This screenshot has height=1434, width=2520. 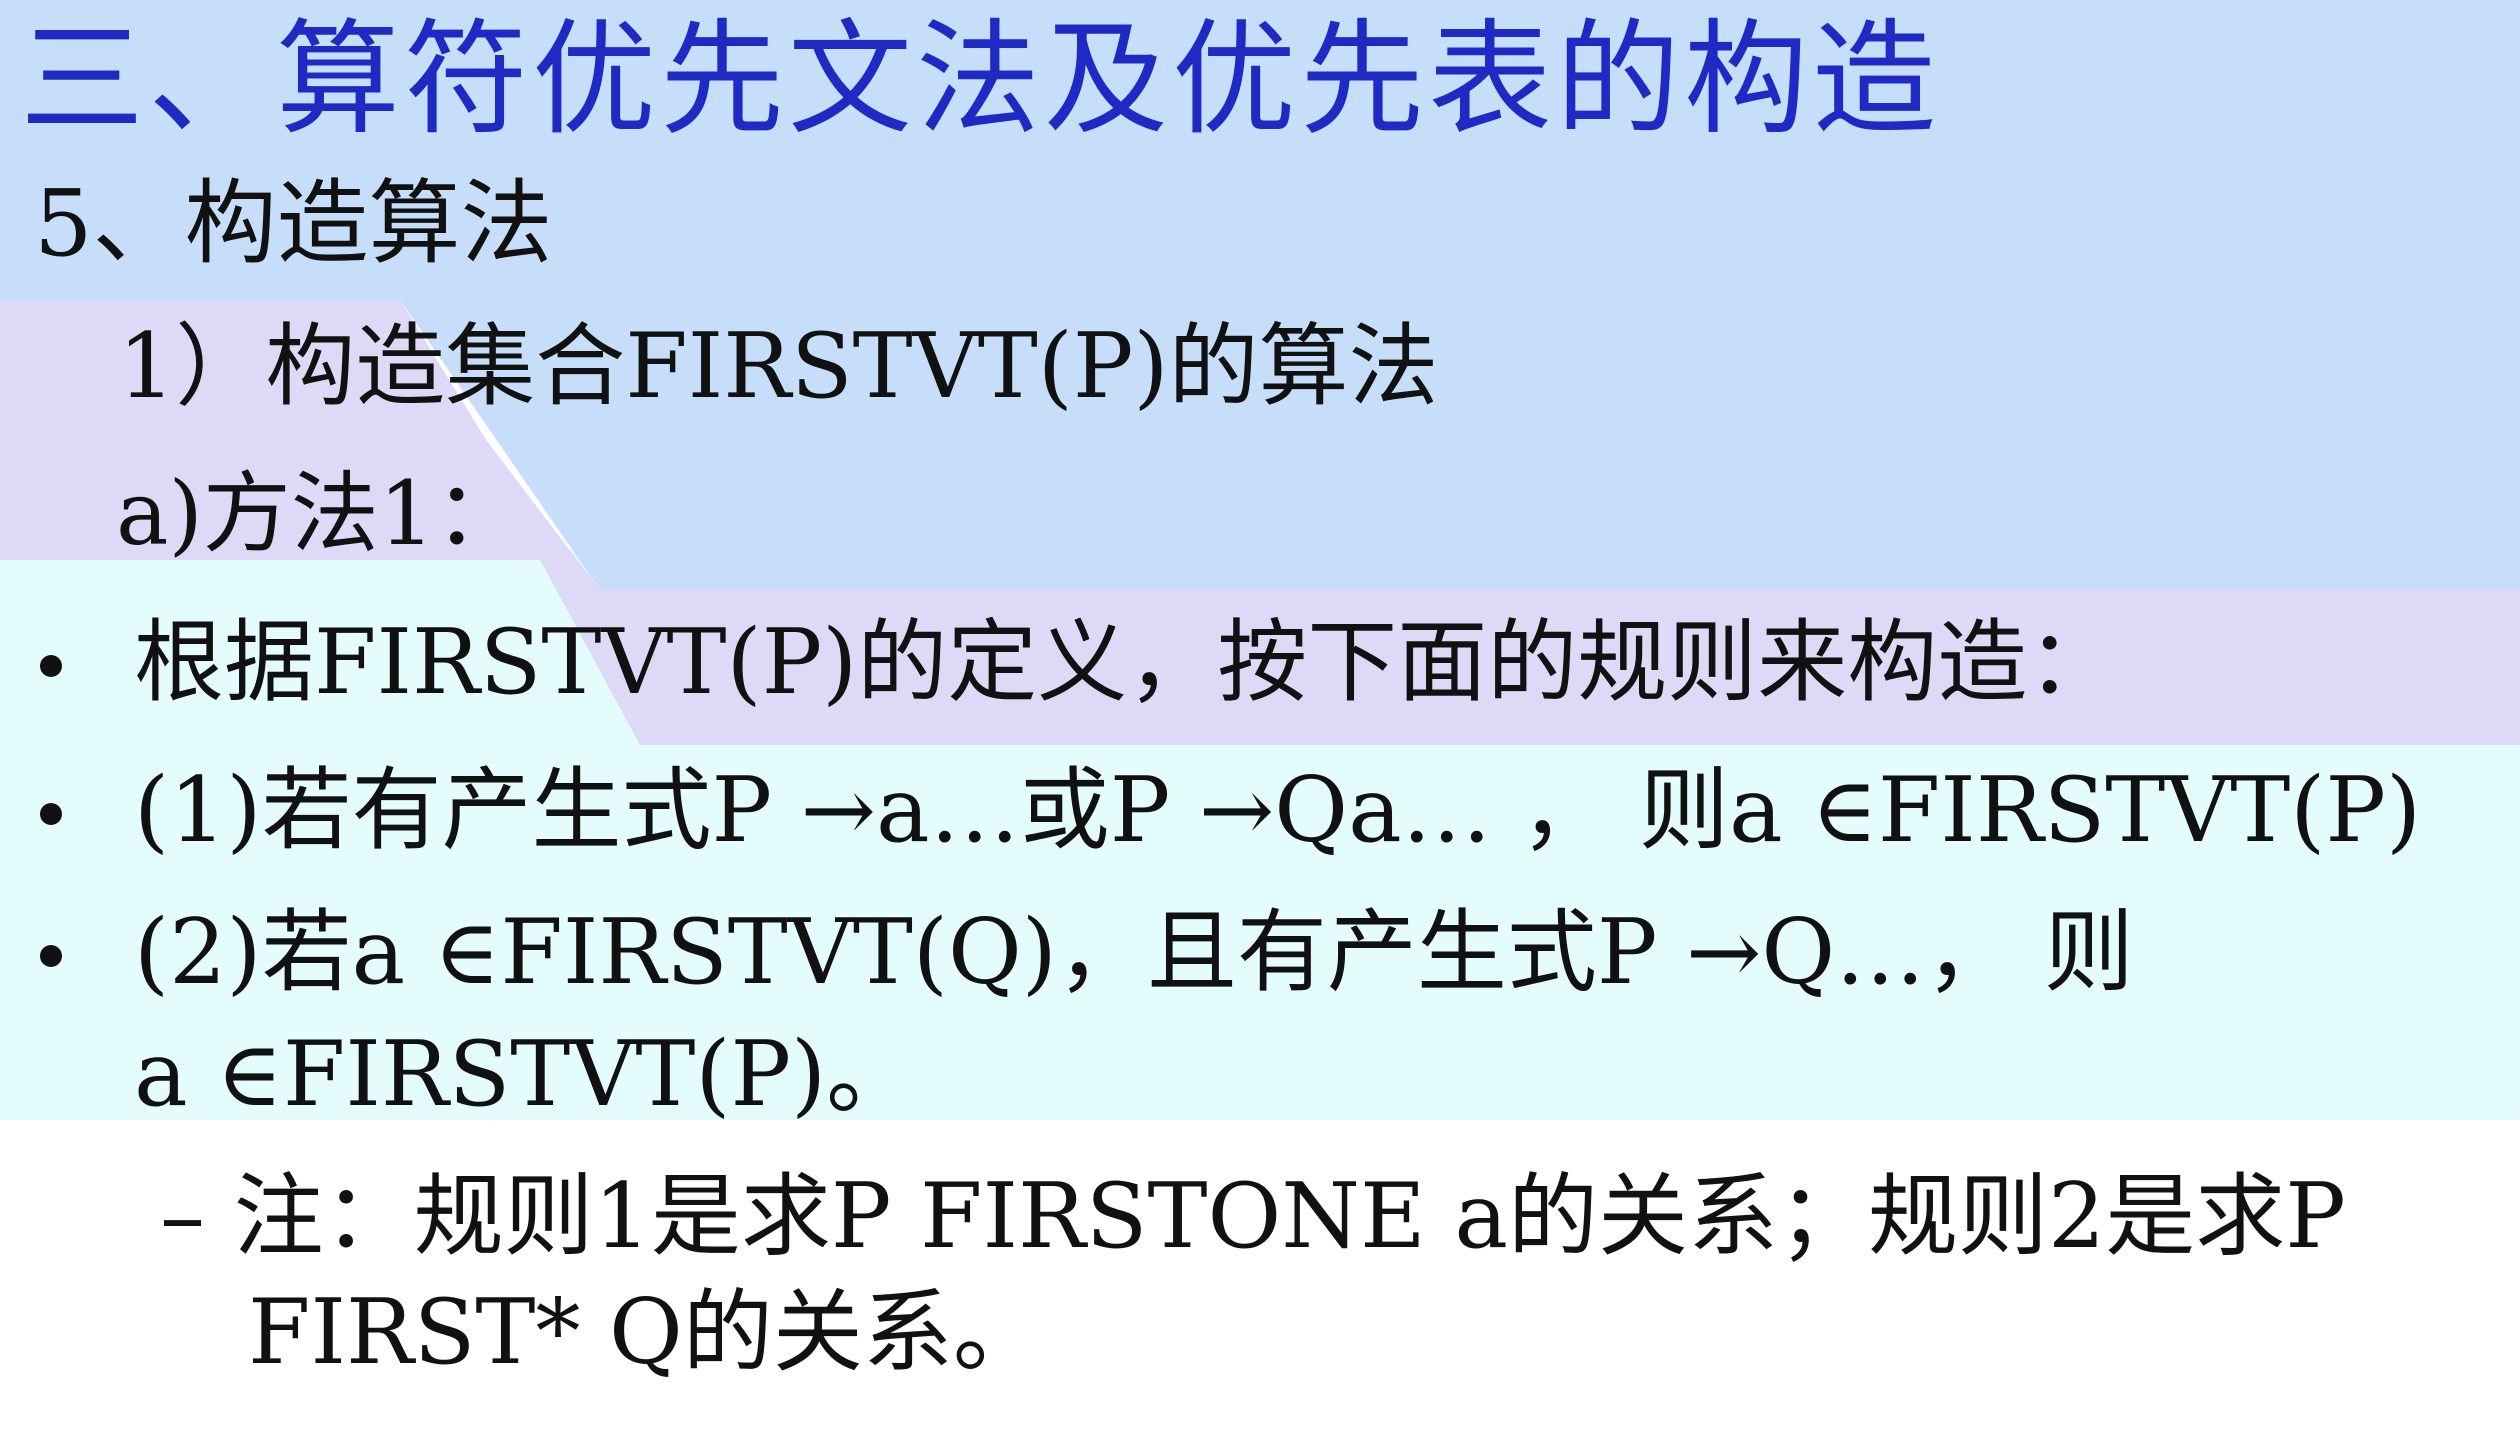 I want to click on note-text: – 注：规则1是求P FIRSTONE a的关系；规则2是求P, so click(x=1253, y=1216).